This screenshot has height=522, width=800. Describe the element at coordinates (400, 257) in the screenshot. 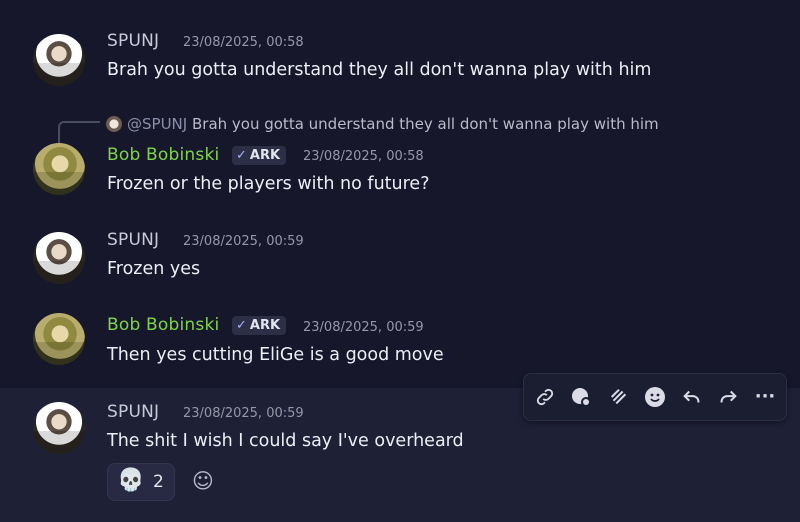

I see `message-3: SPUNJ 23/08/2025, 00:59 Frozen yes` at that location.